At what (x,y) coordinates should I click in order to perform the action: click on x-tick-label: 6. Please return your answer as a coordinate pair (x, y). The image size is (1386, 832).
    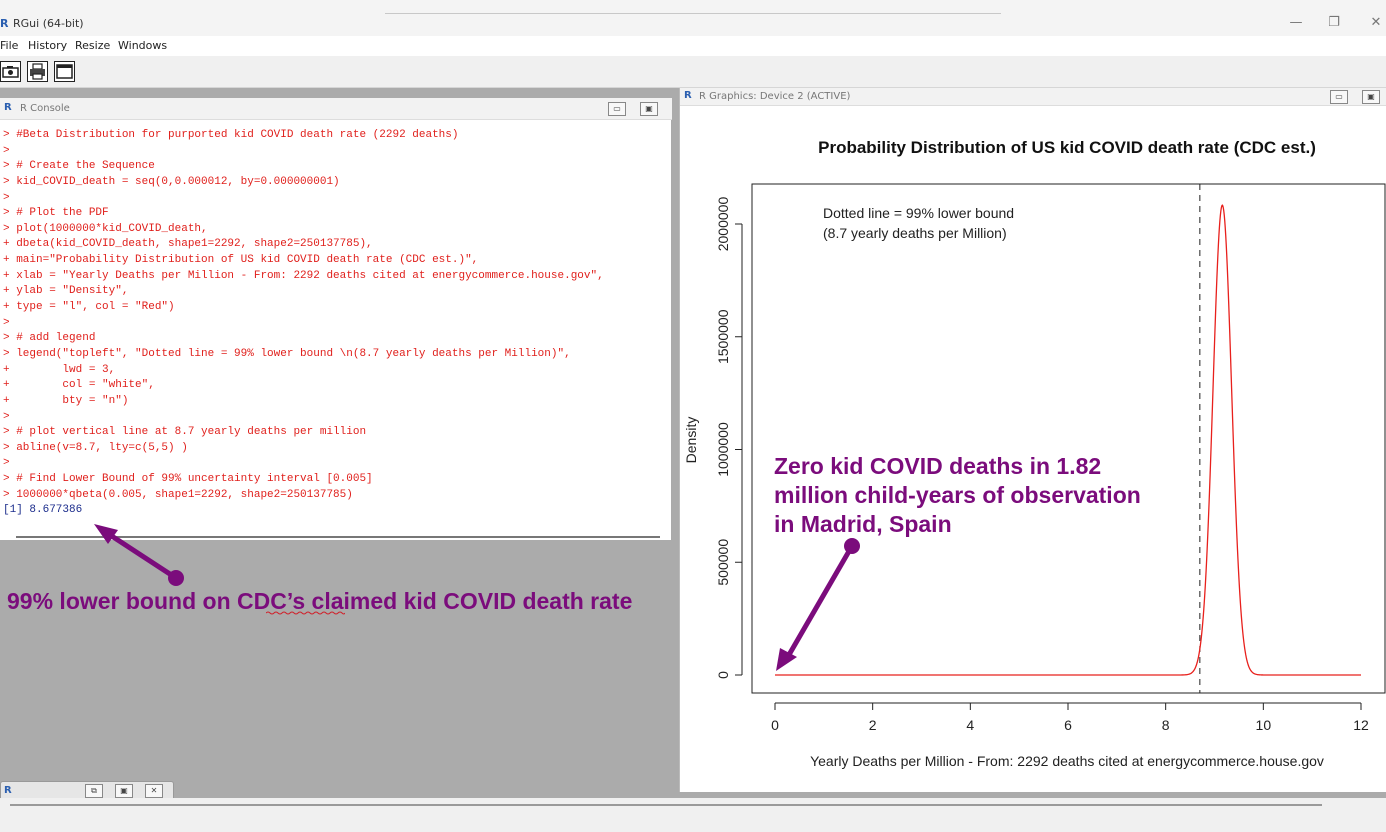
    Looking at the image, I should click on (1068, 725).